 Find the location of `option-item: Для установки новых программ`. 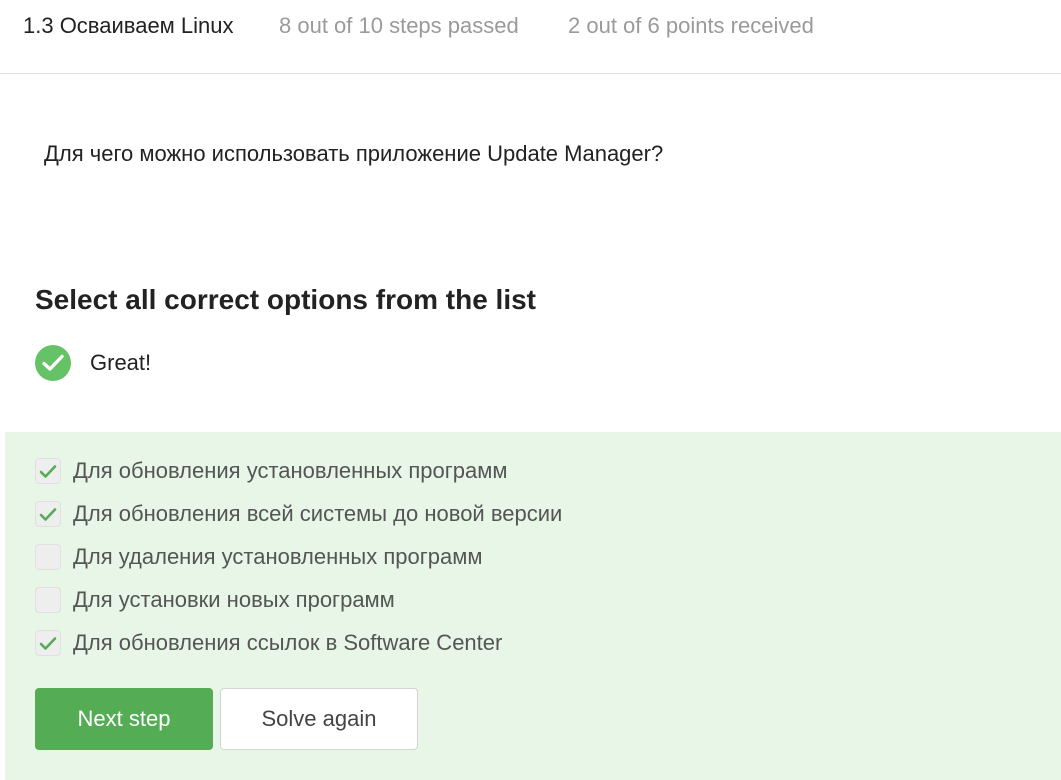

option-item: Для установки новых программ is located at coordinates (215, 600).